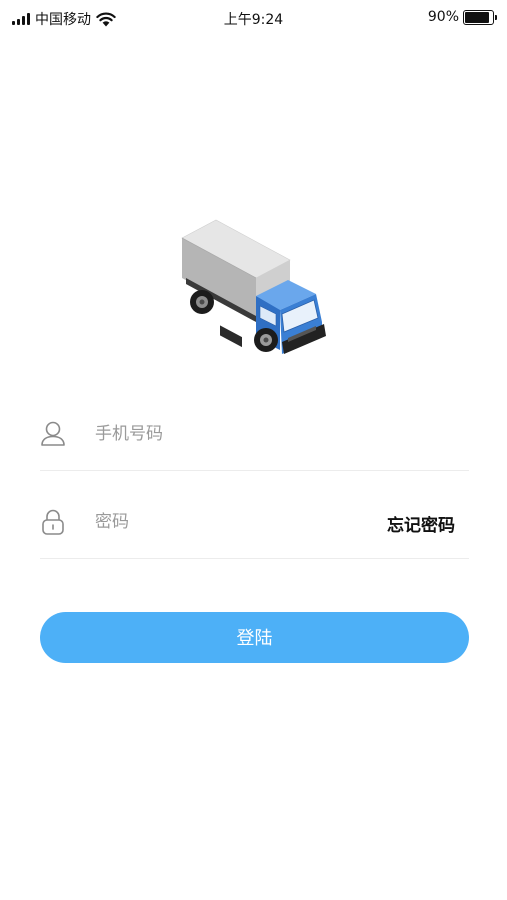 This screenshot has height=900, width=507. I want to click on login-button: 登陆, so click(254, 637).